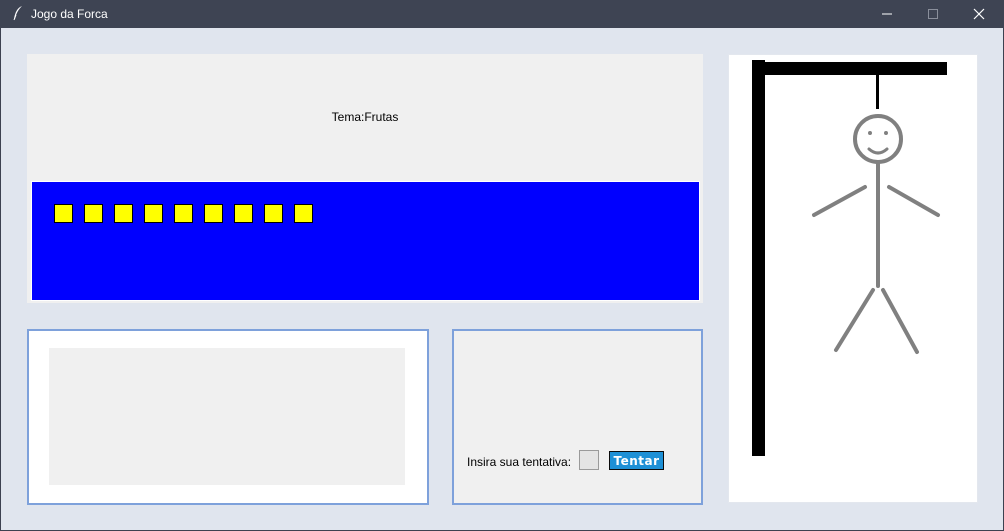 This screenshot has width=1004, height=531. Describe the element at coordinates (878, 151) in the screenshot. I see `hangman-smile` at that location.